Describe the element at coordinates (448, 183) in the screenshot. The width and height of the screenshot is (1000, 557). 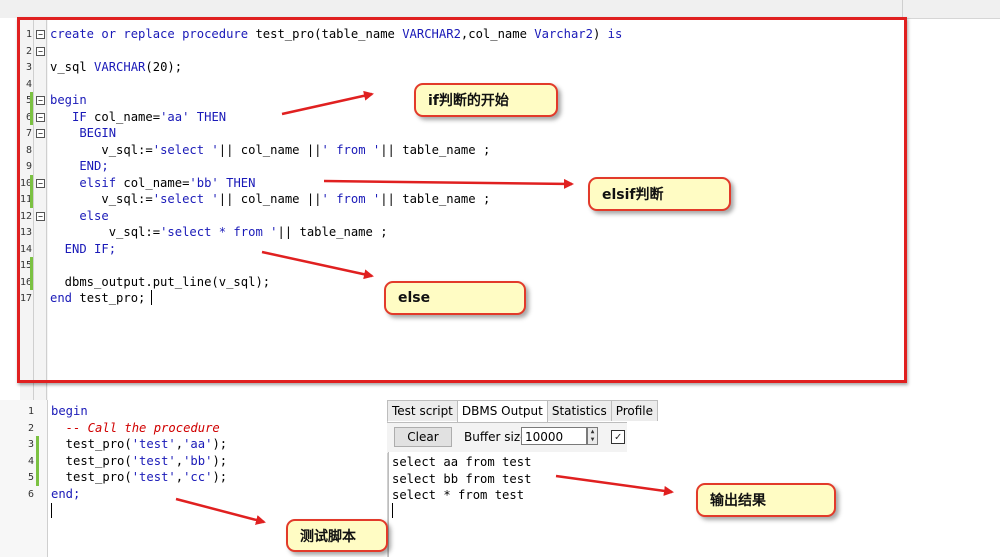
I see `arrow-elsif-icon` at that location.